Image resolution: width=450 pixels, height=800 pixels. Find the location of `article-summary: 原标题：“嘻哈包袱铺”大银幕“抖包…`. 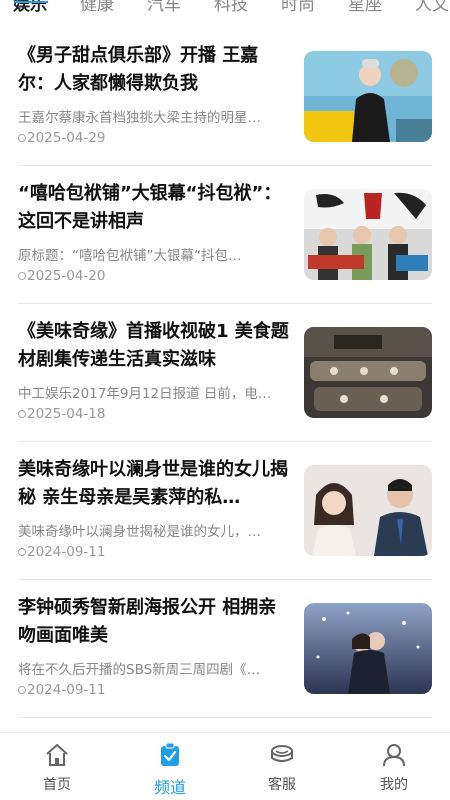

article-summary: 原标题：“嘻哈包袱铺”大银幕“抖包… is located at coordinates (130, 256).